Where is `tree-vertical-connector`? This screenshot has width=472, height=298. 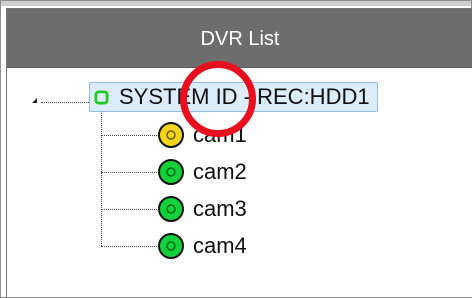 tree-vertical-connector is located at coordinates (101, 179).